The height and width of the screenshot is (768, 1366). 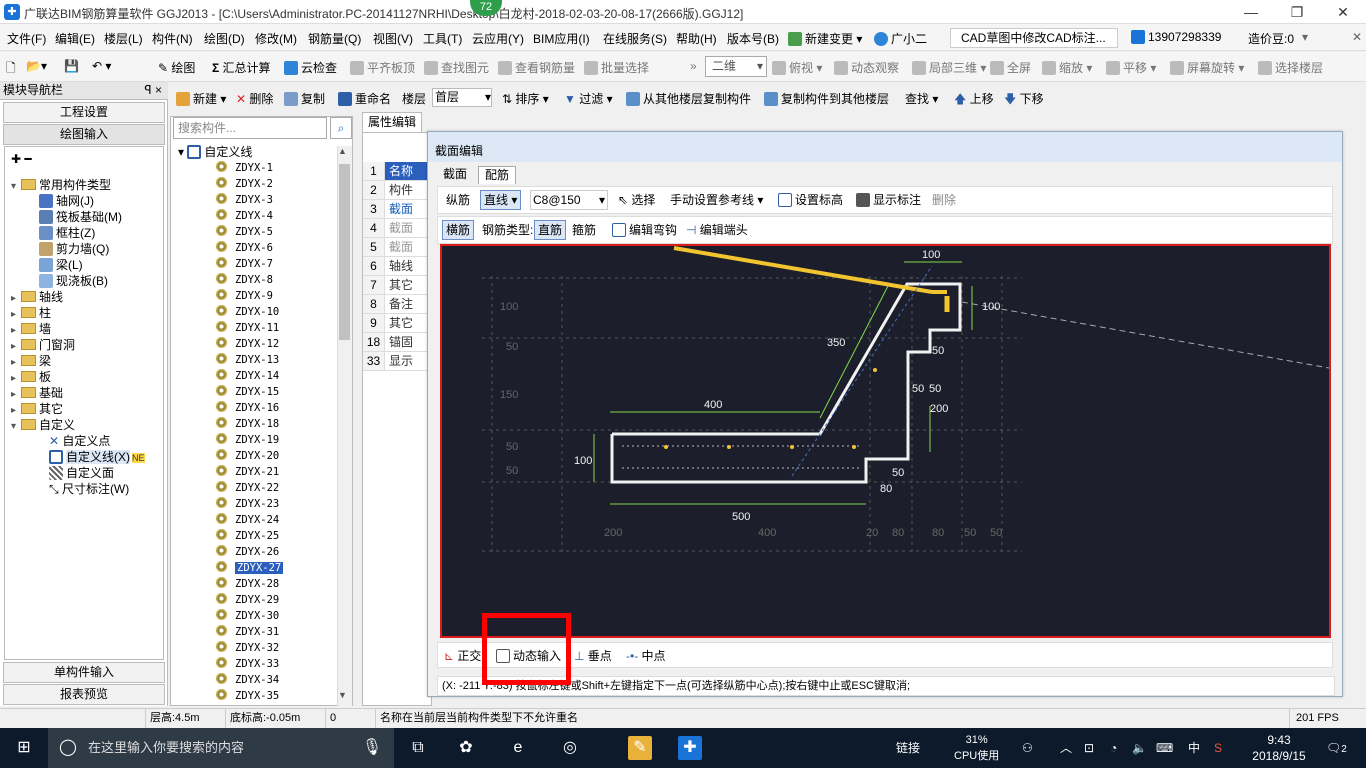 What do you see at coordinates (247, 664) in the screenshot?
I see `list-item: ZDYX-33` at bounding box center [247, 664].